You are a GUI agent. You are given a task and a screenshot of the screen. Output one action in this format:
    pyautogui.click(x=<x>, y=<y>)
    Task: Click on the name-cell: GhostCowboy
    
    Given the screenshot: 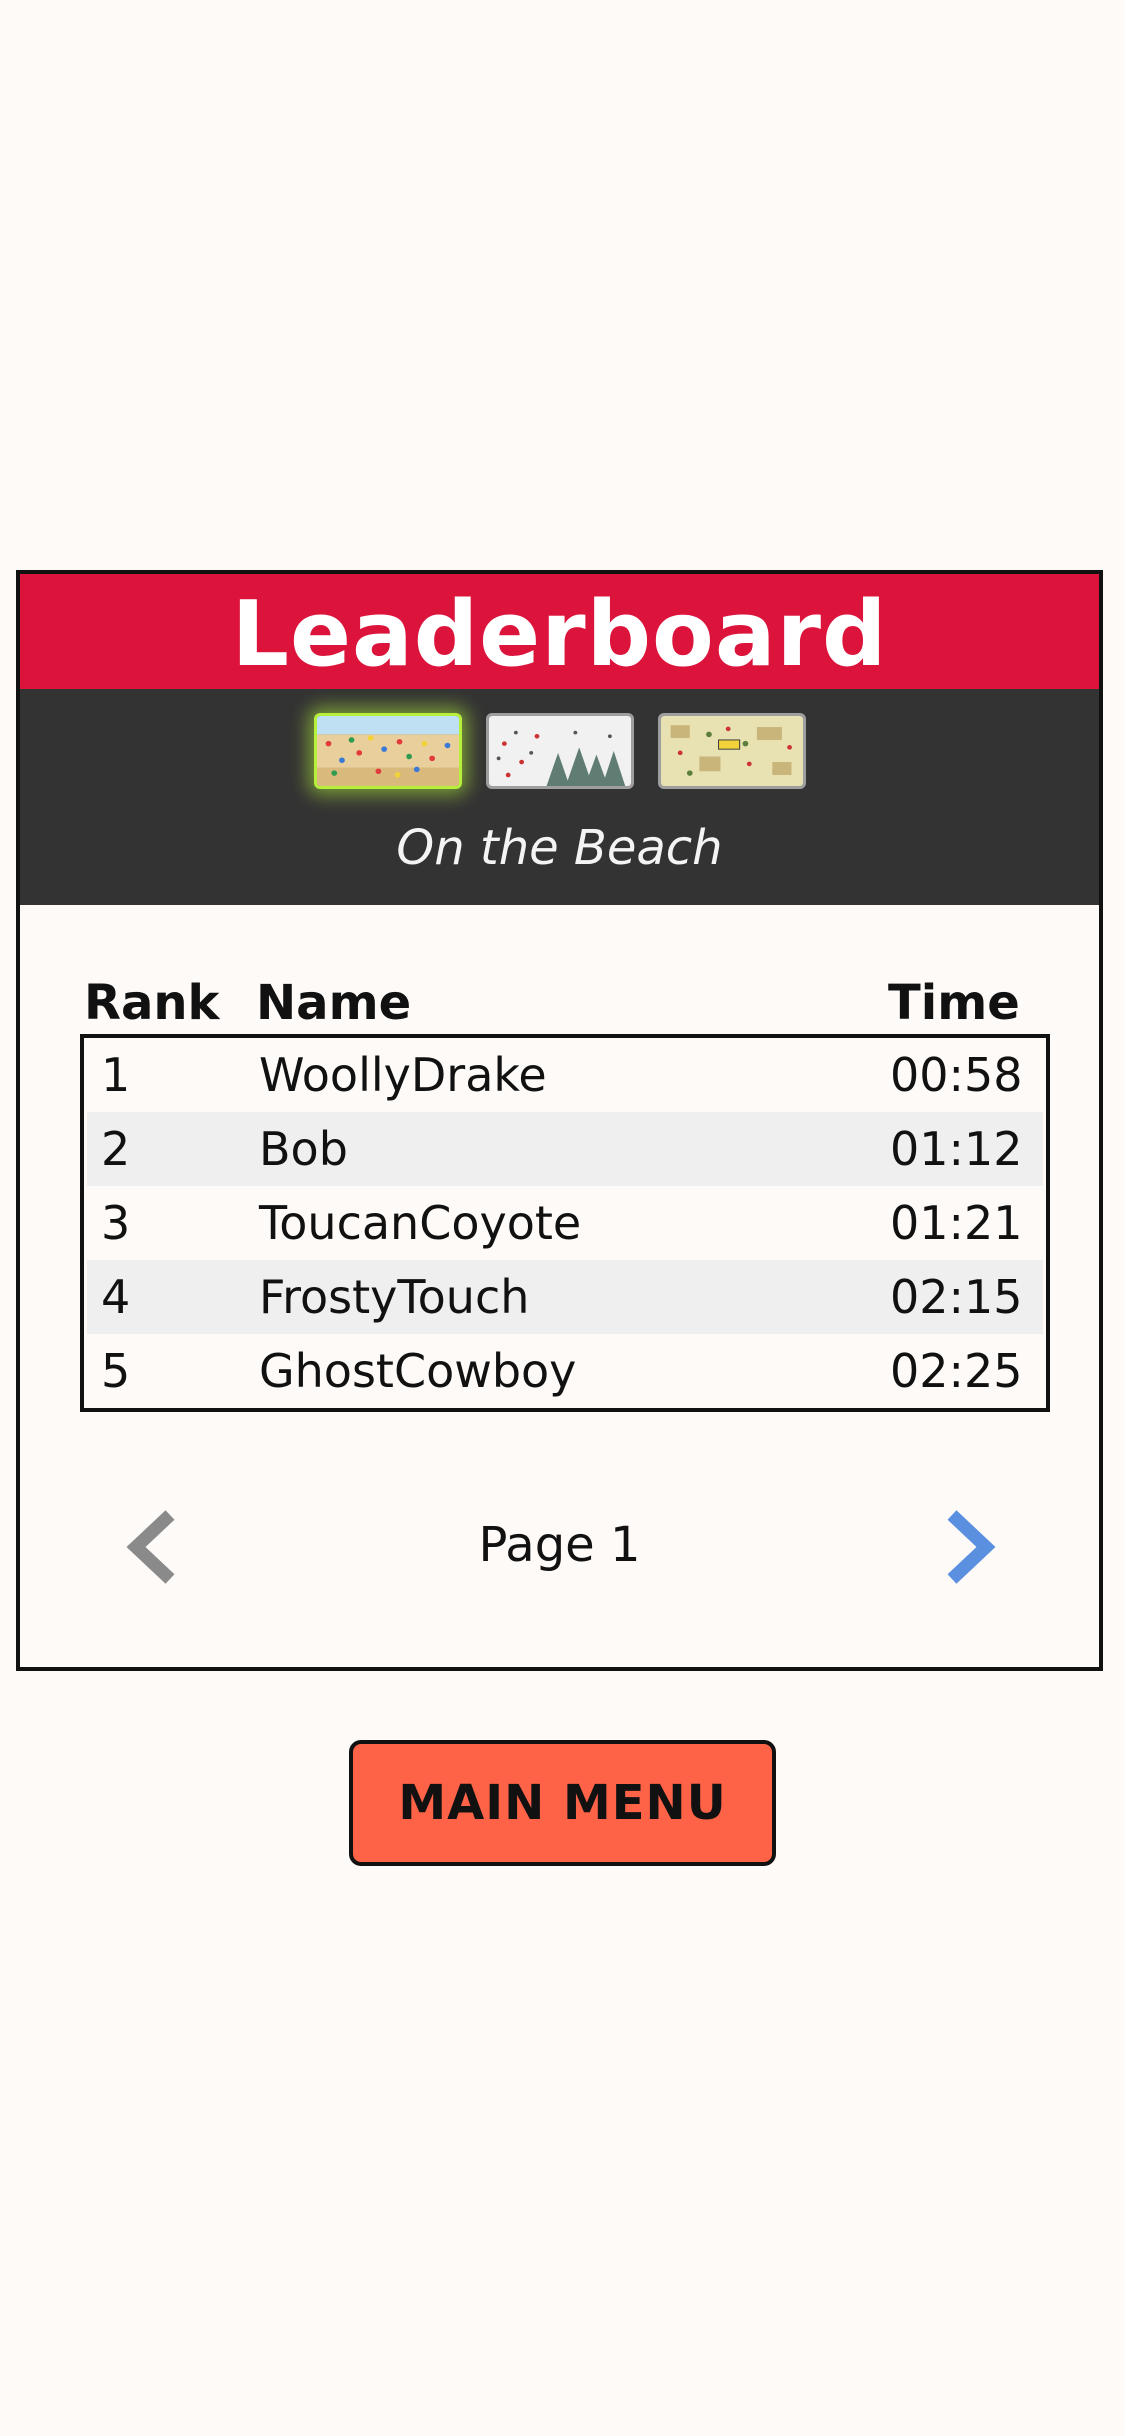 What is the action you would take?
    pyautogui.click(x=418, y=1371)
    